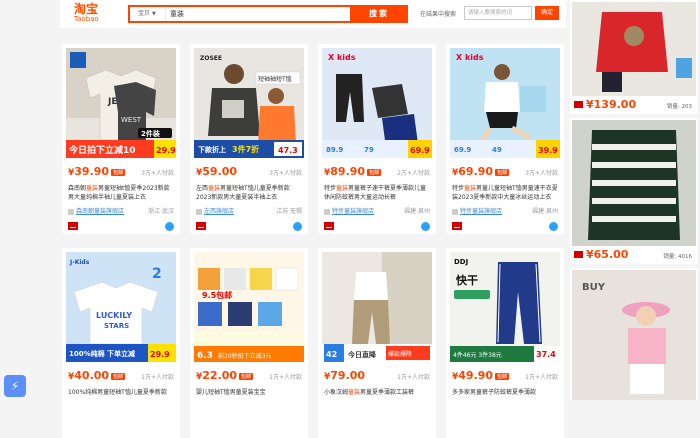 This screenshot has height=438, width=700. What do you see at coordinates (377, 397) in the screenshot?
I see `product-title: 小象汉姆童装男童夏季薄款工装裤` at bounding box center [377, 397].